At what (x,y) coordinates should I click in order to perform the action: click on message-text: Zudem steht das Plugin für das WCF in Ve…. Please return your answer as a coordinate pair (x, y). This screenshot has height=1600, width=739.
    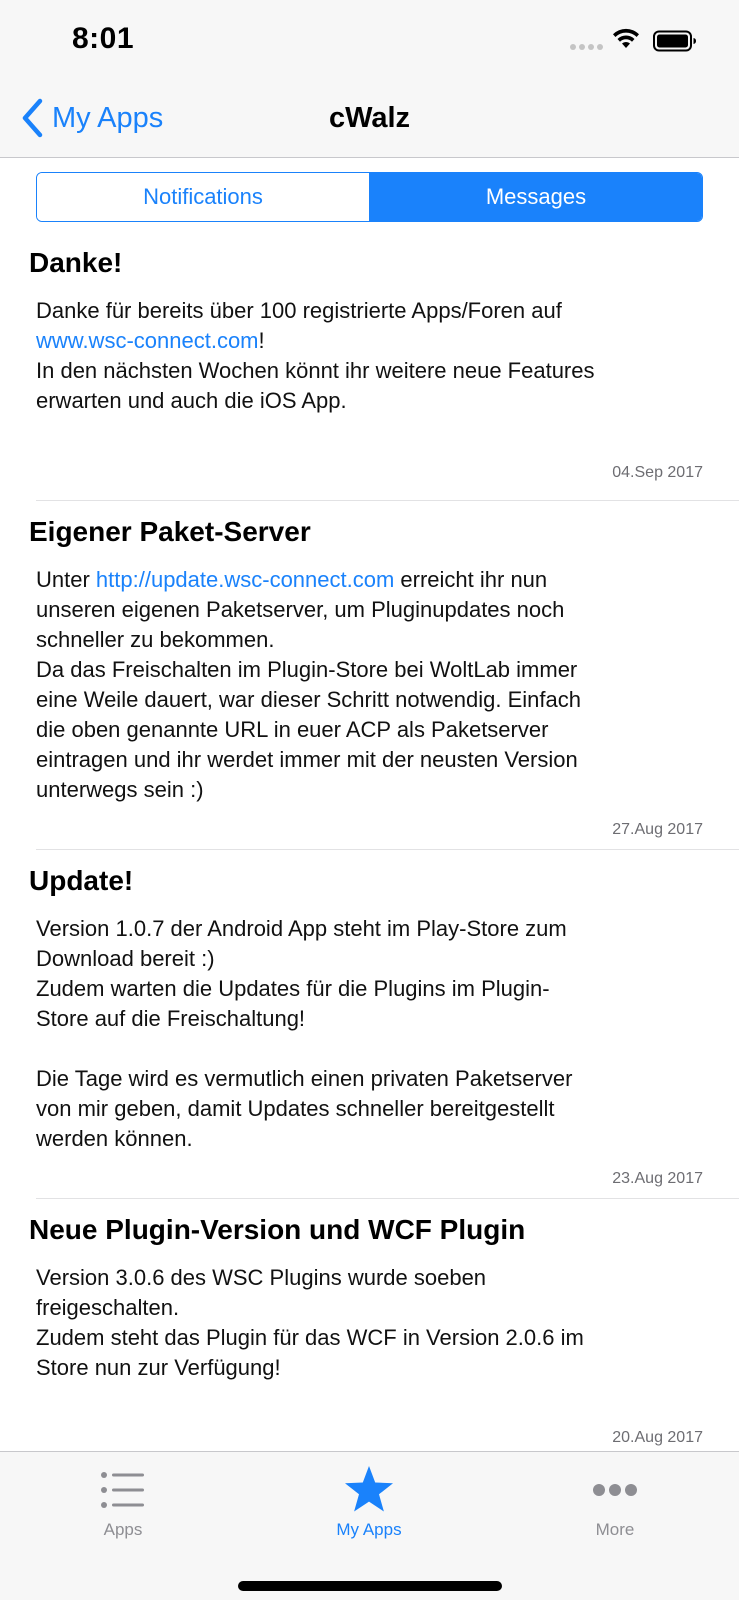
    Looking at the image, I should click on (310, 1337).